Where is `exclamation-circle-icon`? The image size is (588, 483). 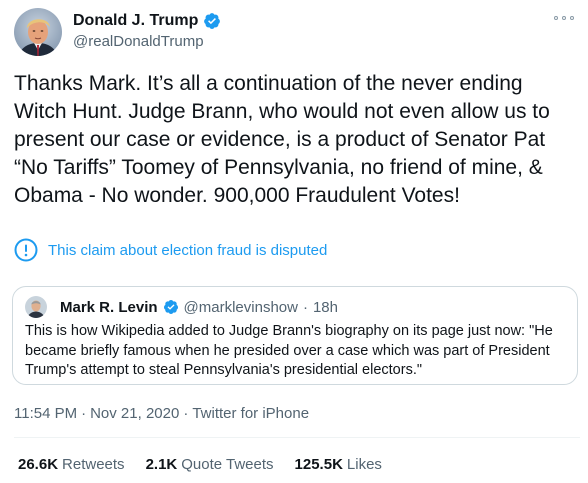 exclamation-circle-icon is located at coordinates (26, 250).